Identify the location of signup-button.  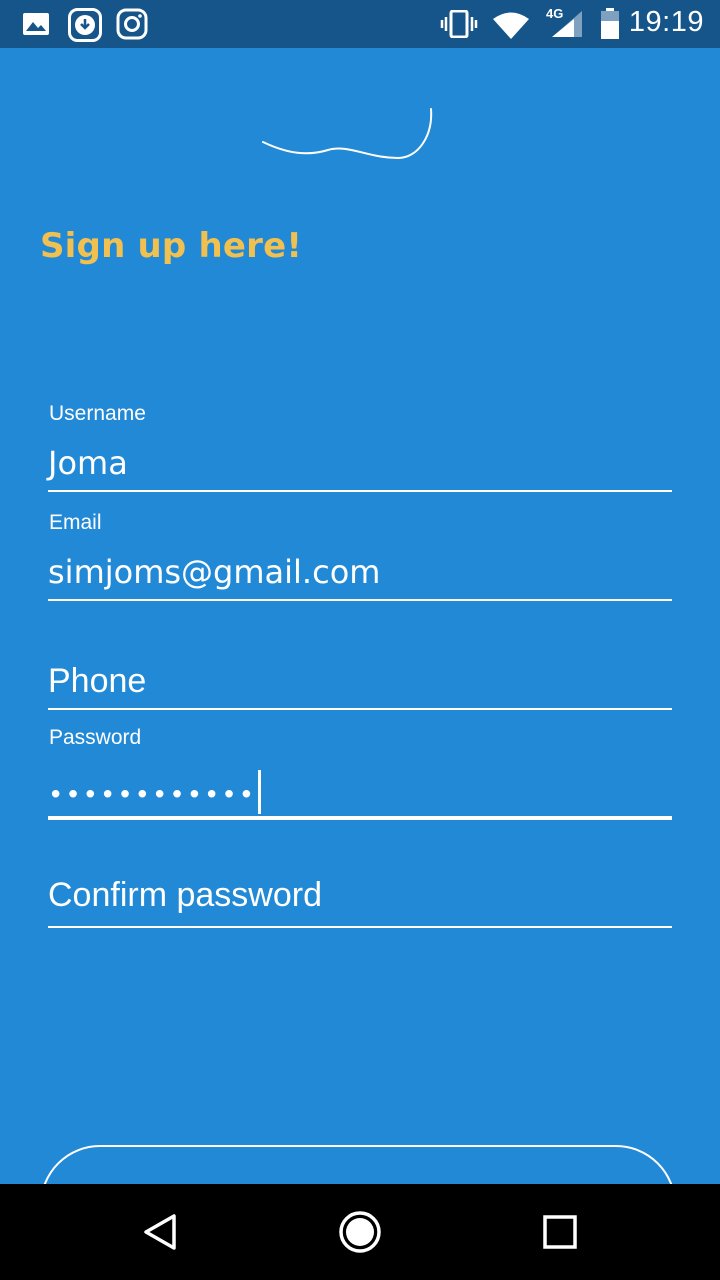
(358, 1164).